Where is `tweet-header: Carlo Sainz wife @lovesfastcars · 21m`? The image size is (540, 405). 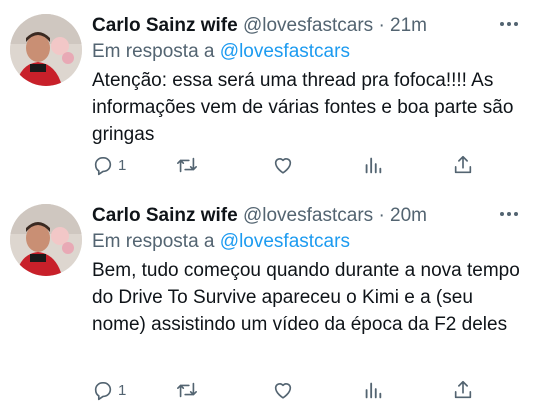
tweet-header: Carlo Sainz wife @lovesfastcars · 21m is located at coordinates (259, 26).